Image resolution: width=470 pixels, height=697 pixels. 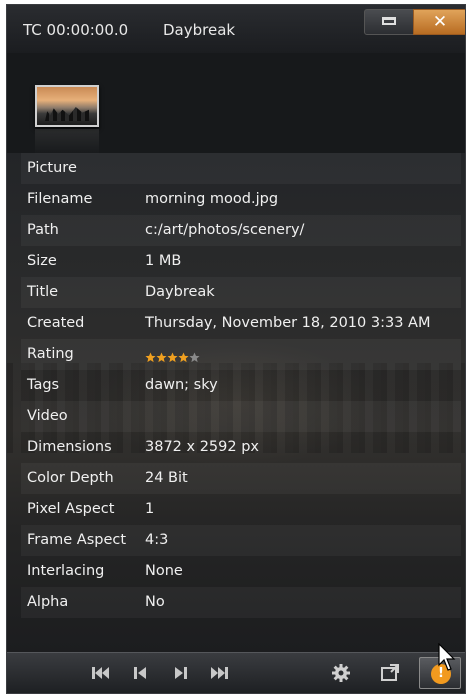 I want to click on skip-to-start-button, so click(x=101, y=673).